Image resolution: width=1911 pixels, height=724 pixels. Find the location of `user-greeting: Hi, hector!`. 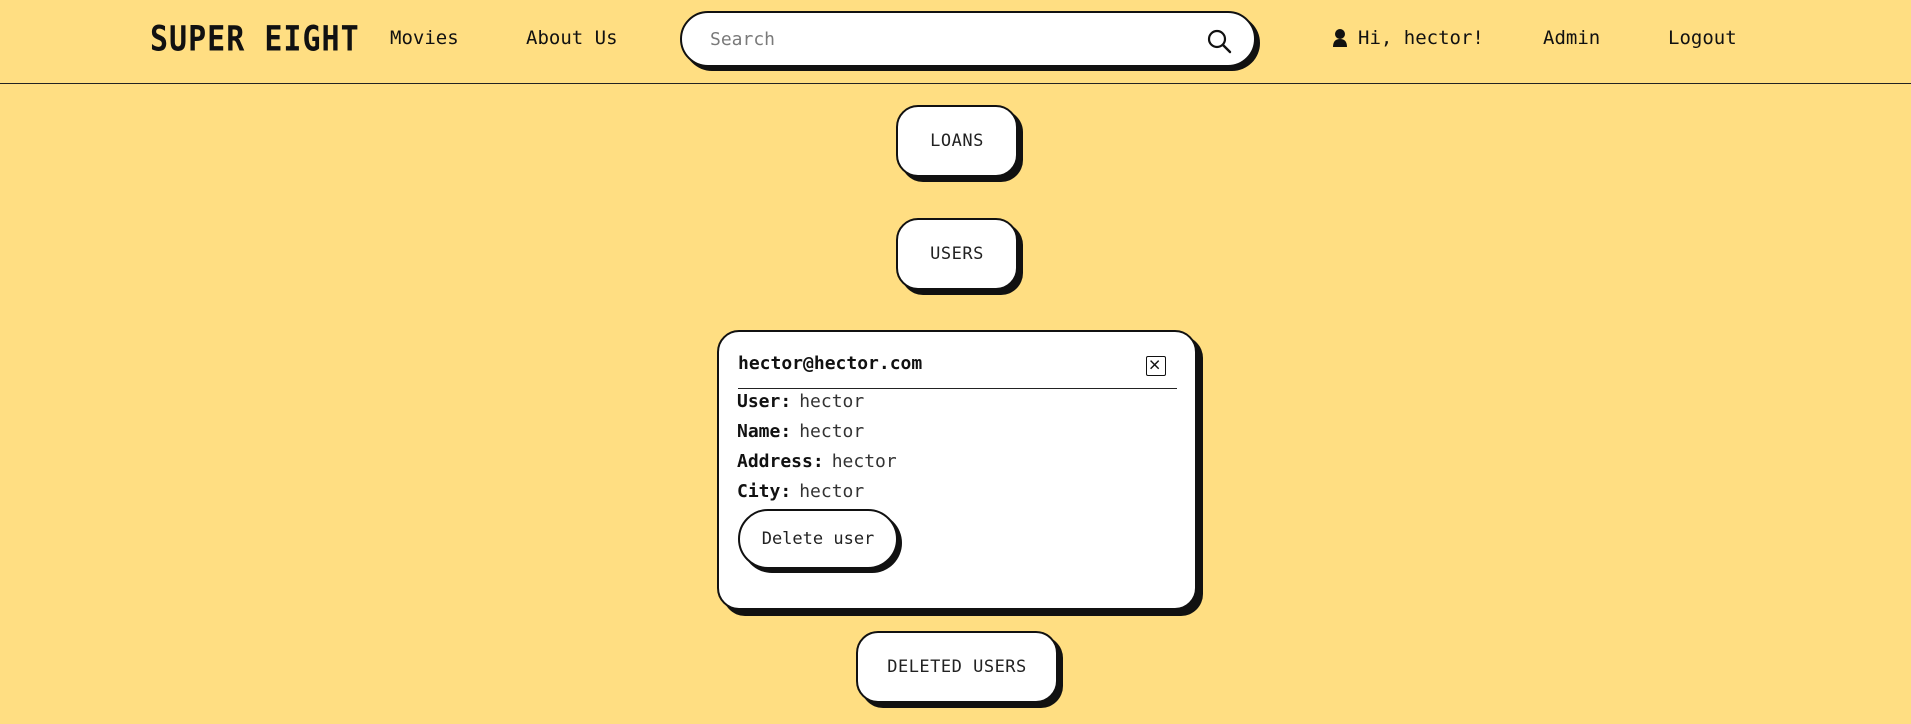

user-greeting: Hi, hector! is located at coordinates (1408, 38).